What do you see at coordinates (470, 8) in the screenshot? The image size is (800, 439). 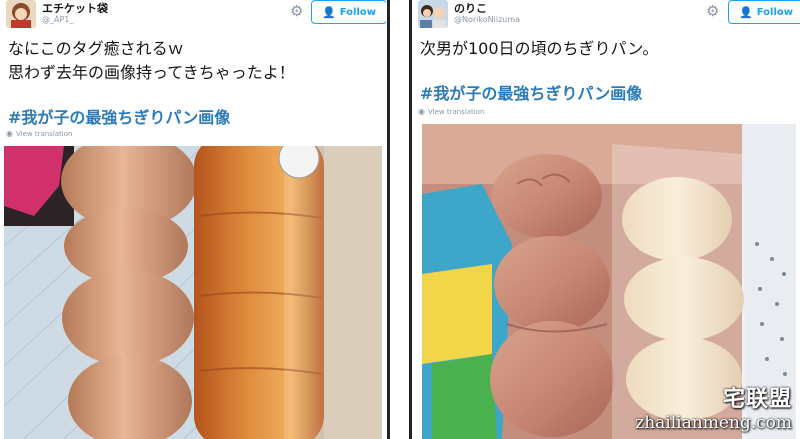 I see `display-name: のりこ` at bounding box center [470, 8].